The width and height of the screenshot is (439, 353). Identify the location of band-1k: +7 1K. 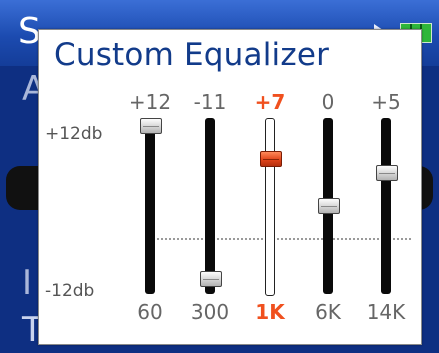
(270, 212).